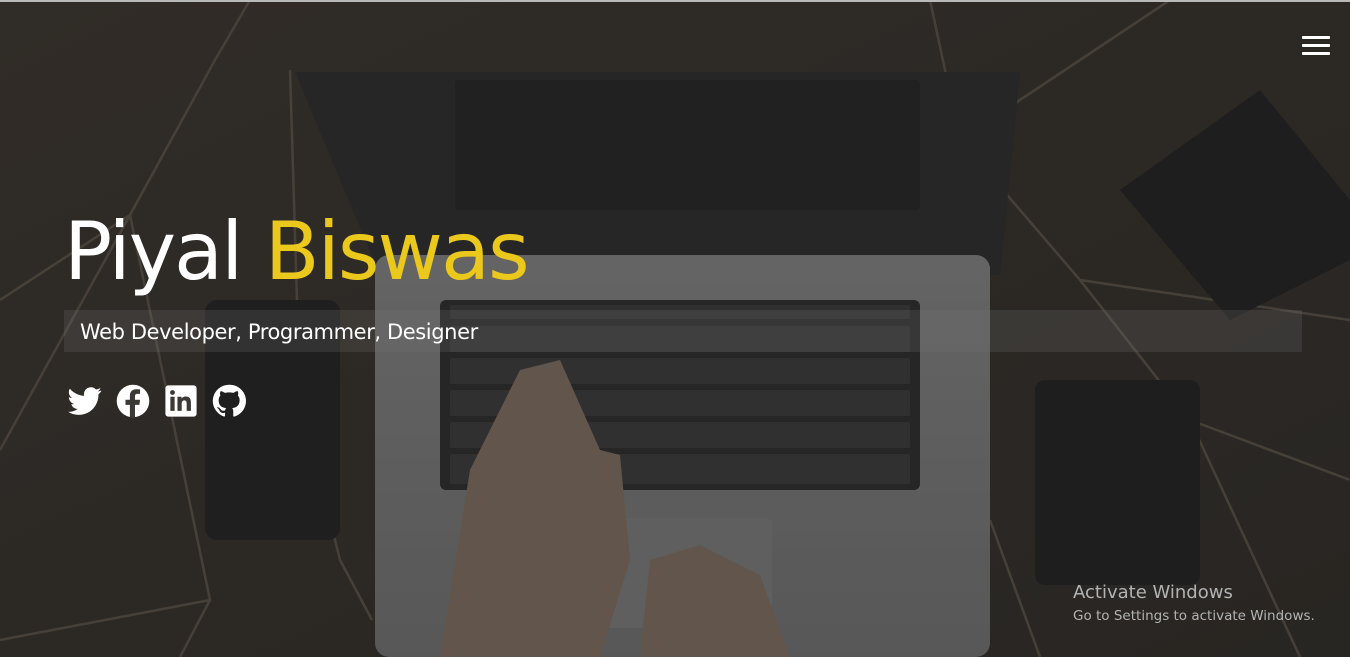 The height and width of the screenshot is (657, 1350). Describe the element at coordinates (229, 401) in the screenshot. I see `github-icon` at that location.